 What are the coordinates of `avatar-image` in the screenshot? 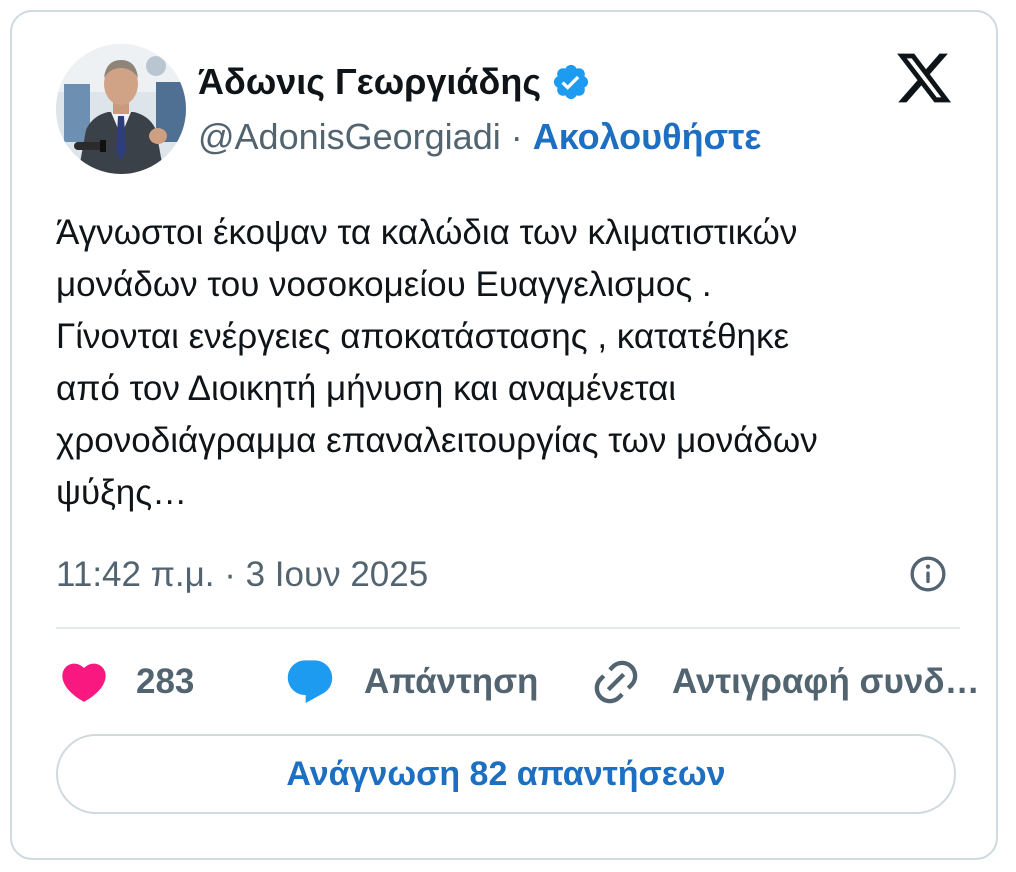 It's located at (121, 109).